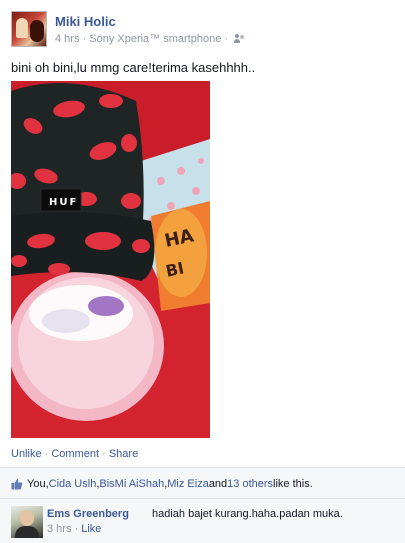  I want to click on comment-timestamp: 3 hrs, so click(59, 529).